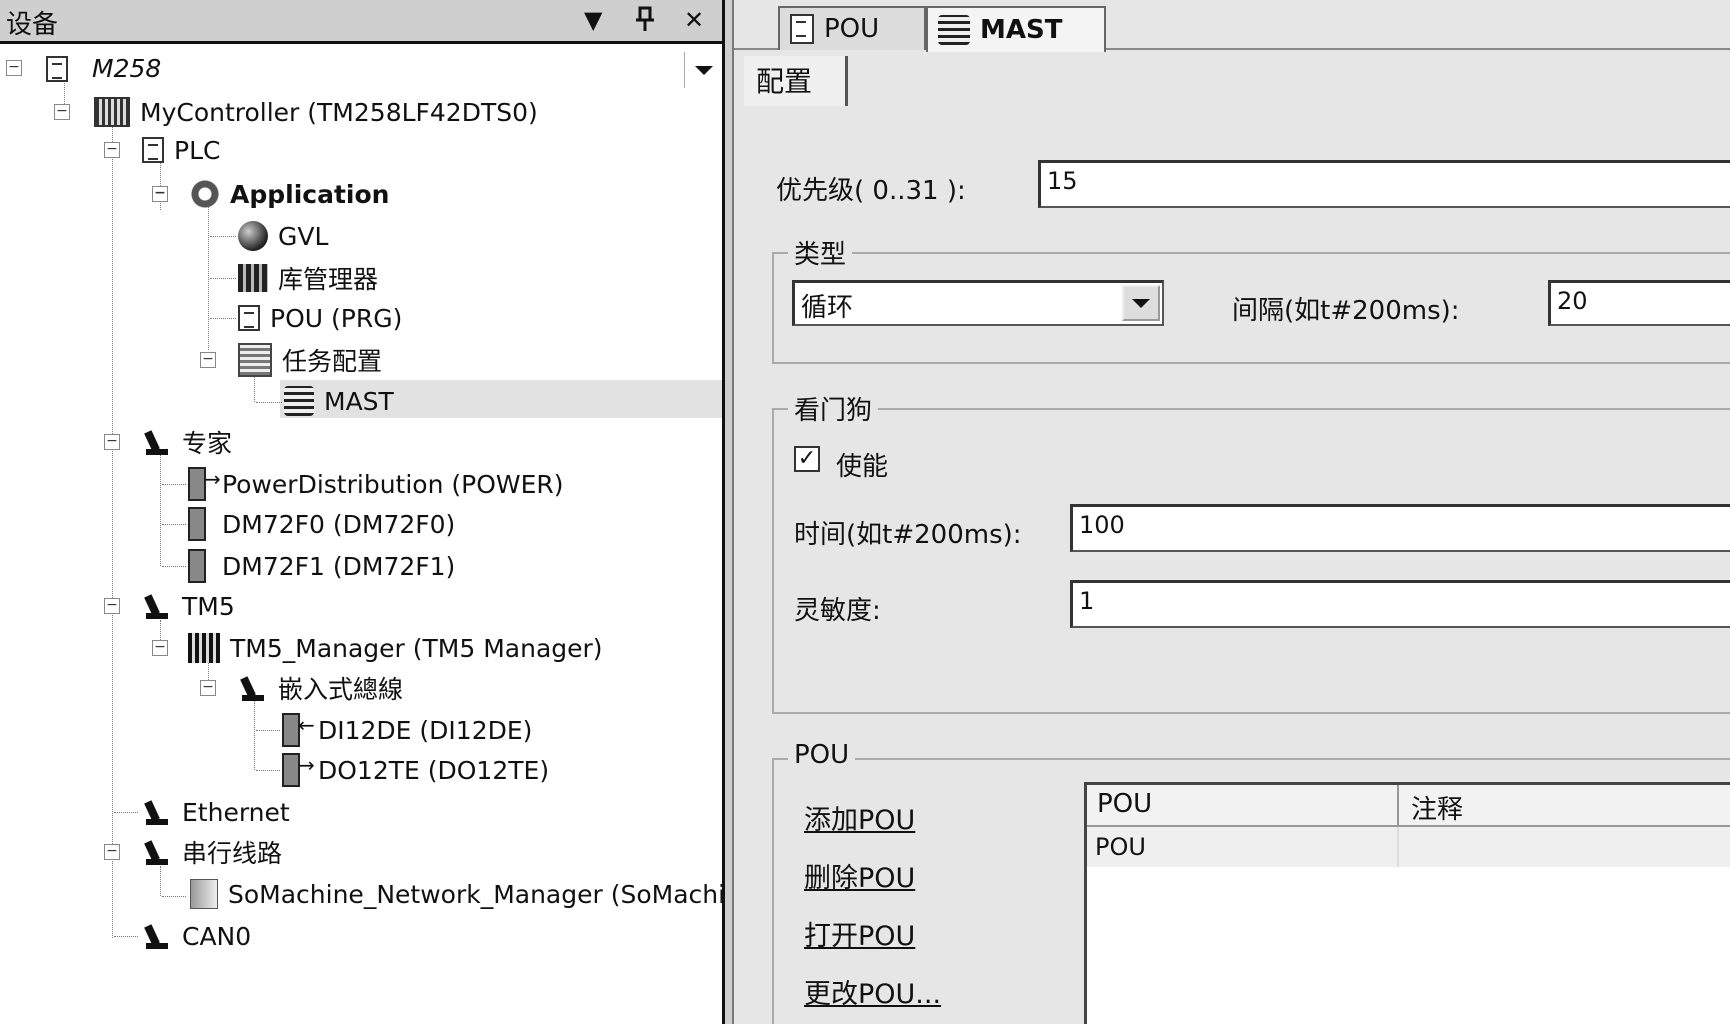 This screenshot has height=1024, width=1730. What do you see at coordinates (283, 236) in the screenshot?
I see `tree-item-gvl: GVL` at bounding box center [283, 236].